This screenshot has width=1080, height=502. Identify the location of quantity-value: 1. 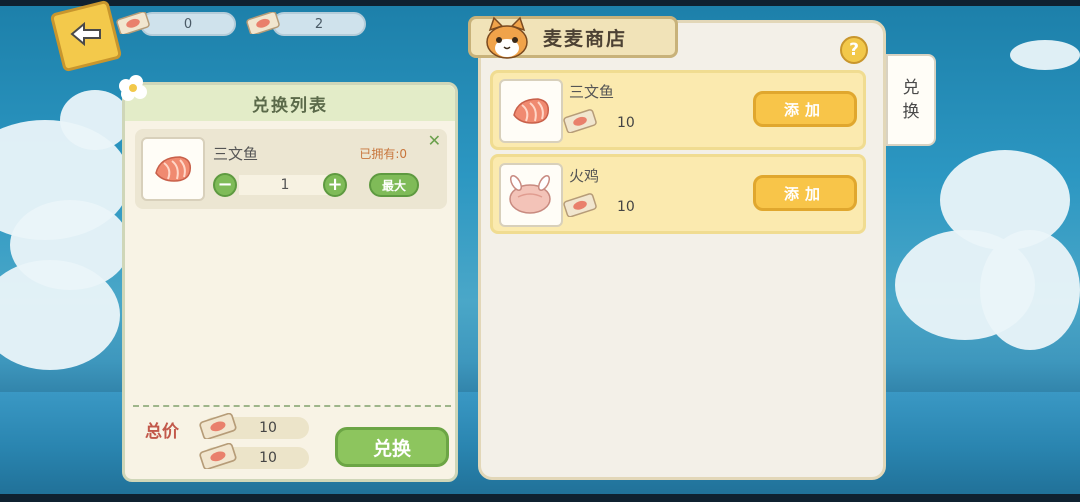
(285, 185).